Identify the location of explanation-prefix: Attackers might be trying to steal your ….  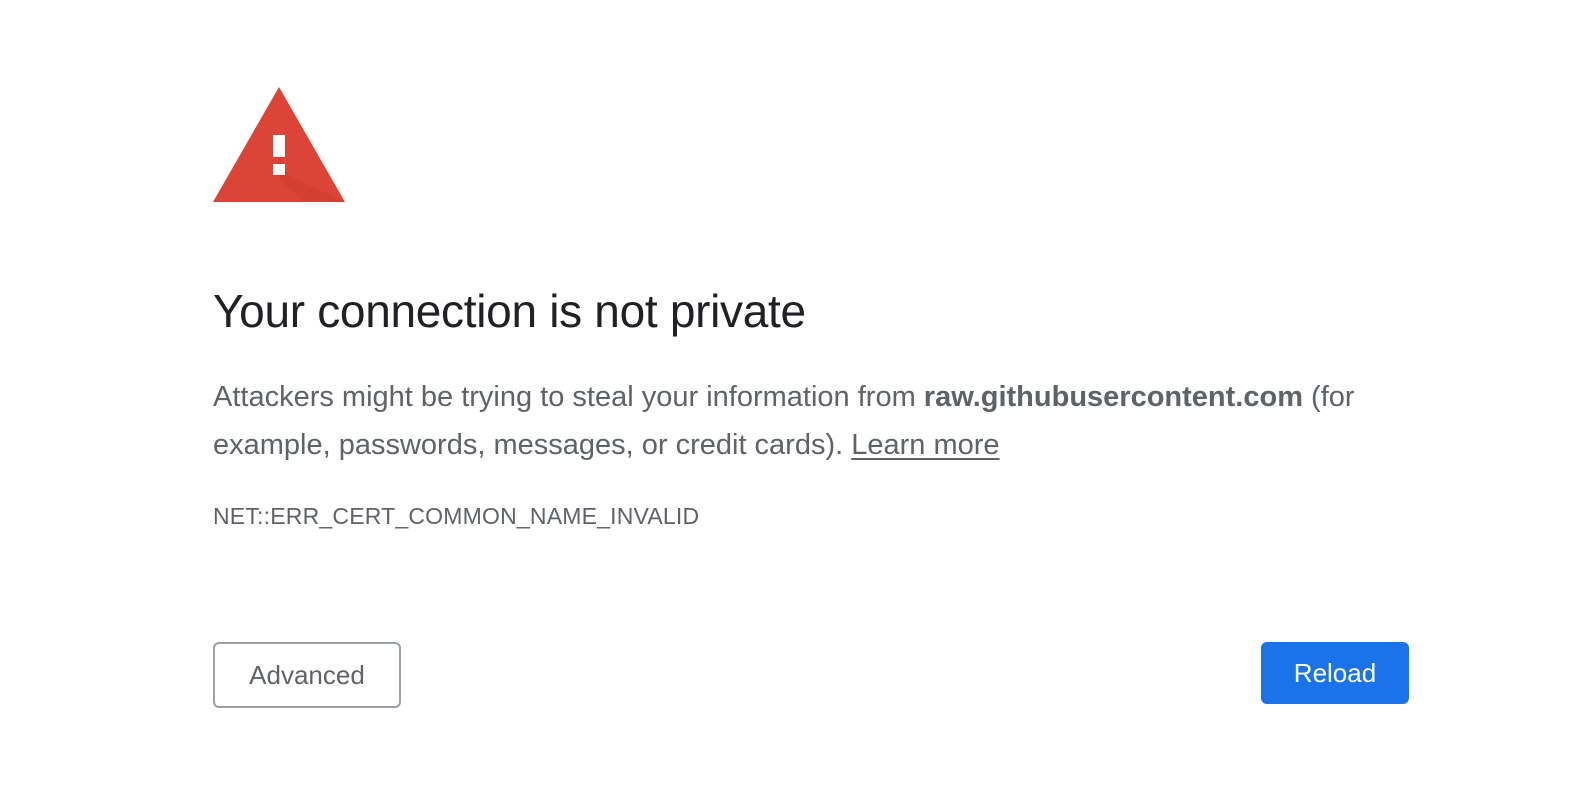
(568, 397).